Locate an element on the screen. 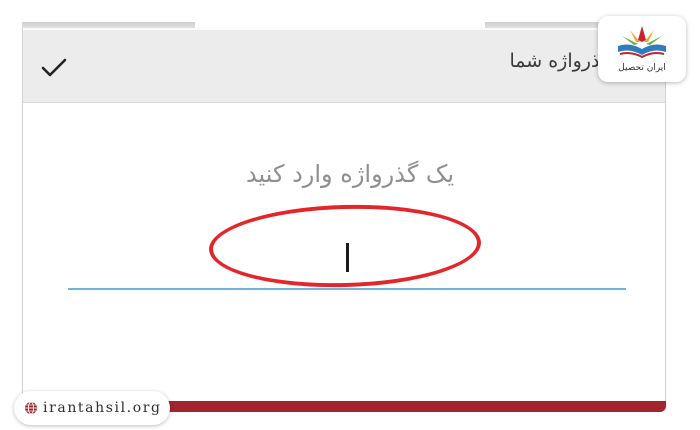 Image resolution: width=700 pixels, height=430 pixels. logo-book-icon is located at coordinates (642, 42).